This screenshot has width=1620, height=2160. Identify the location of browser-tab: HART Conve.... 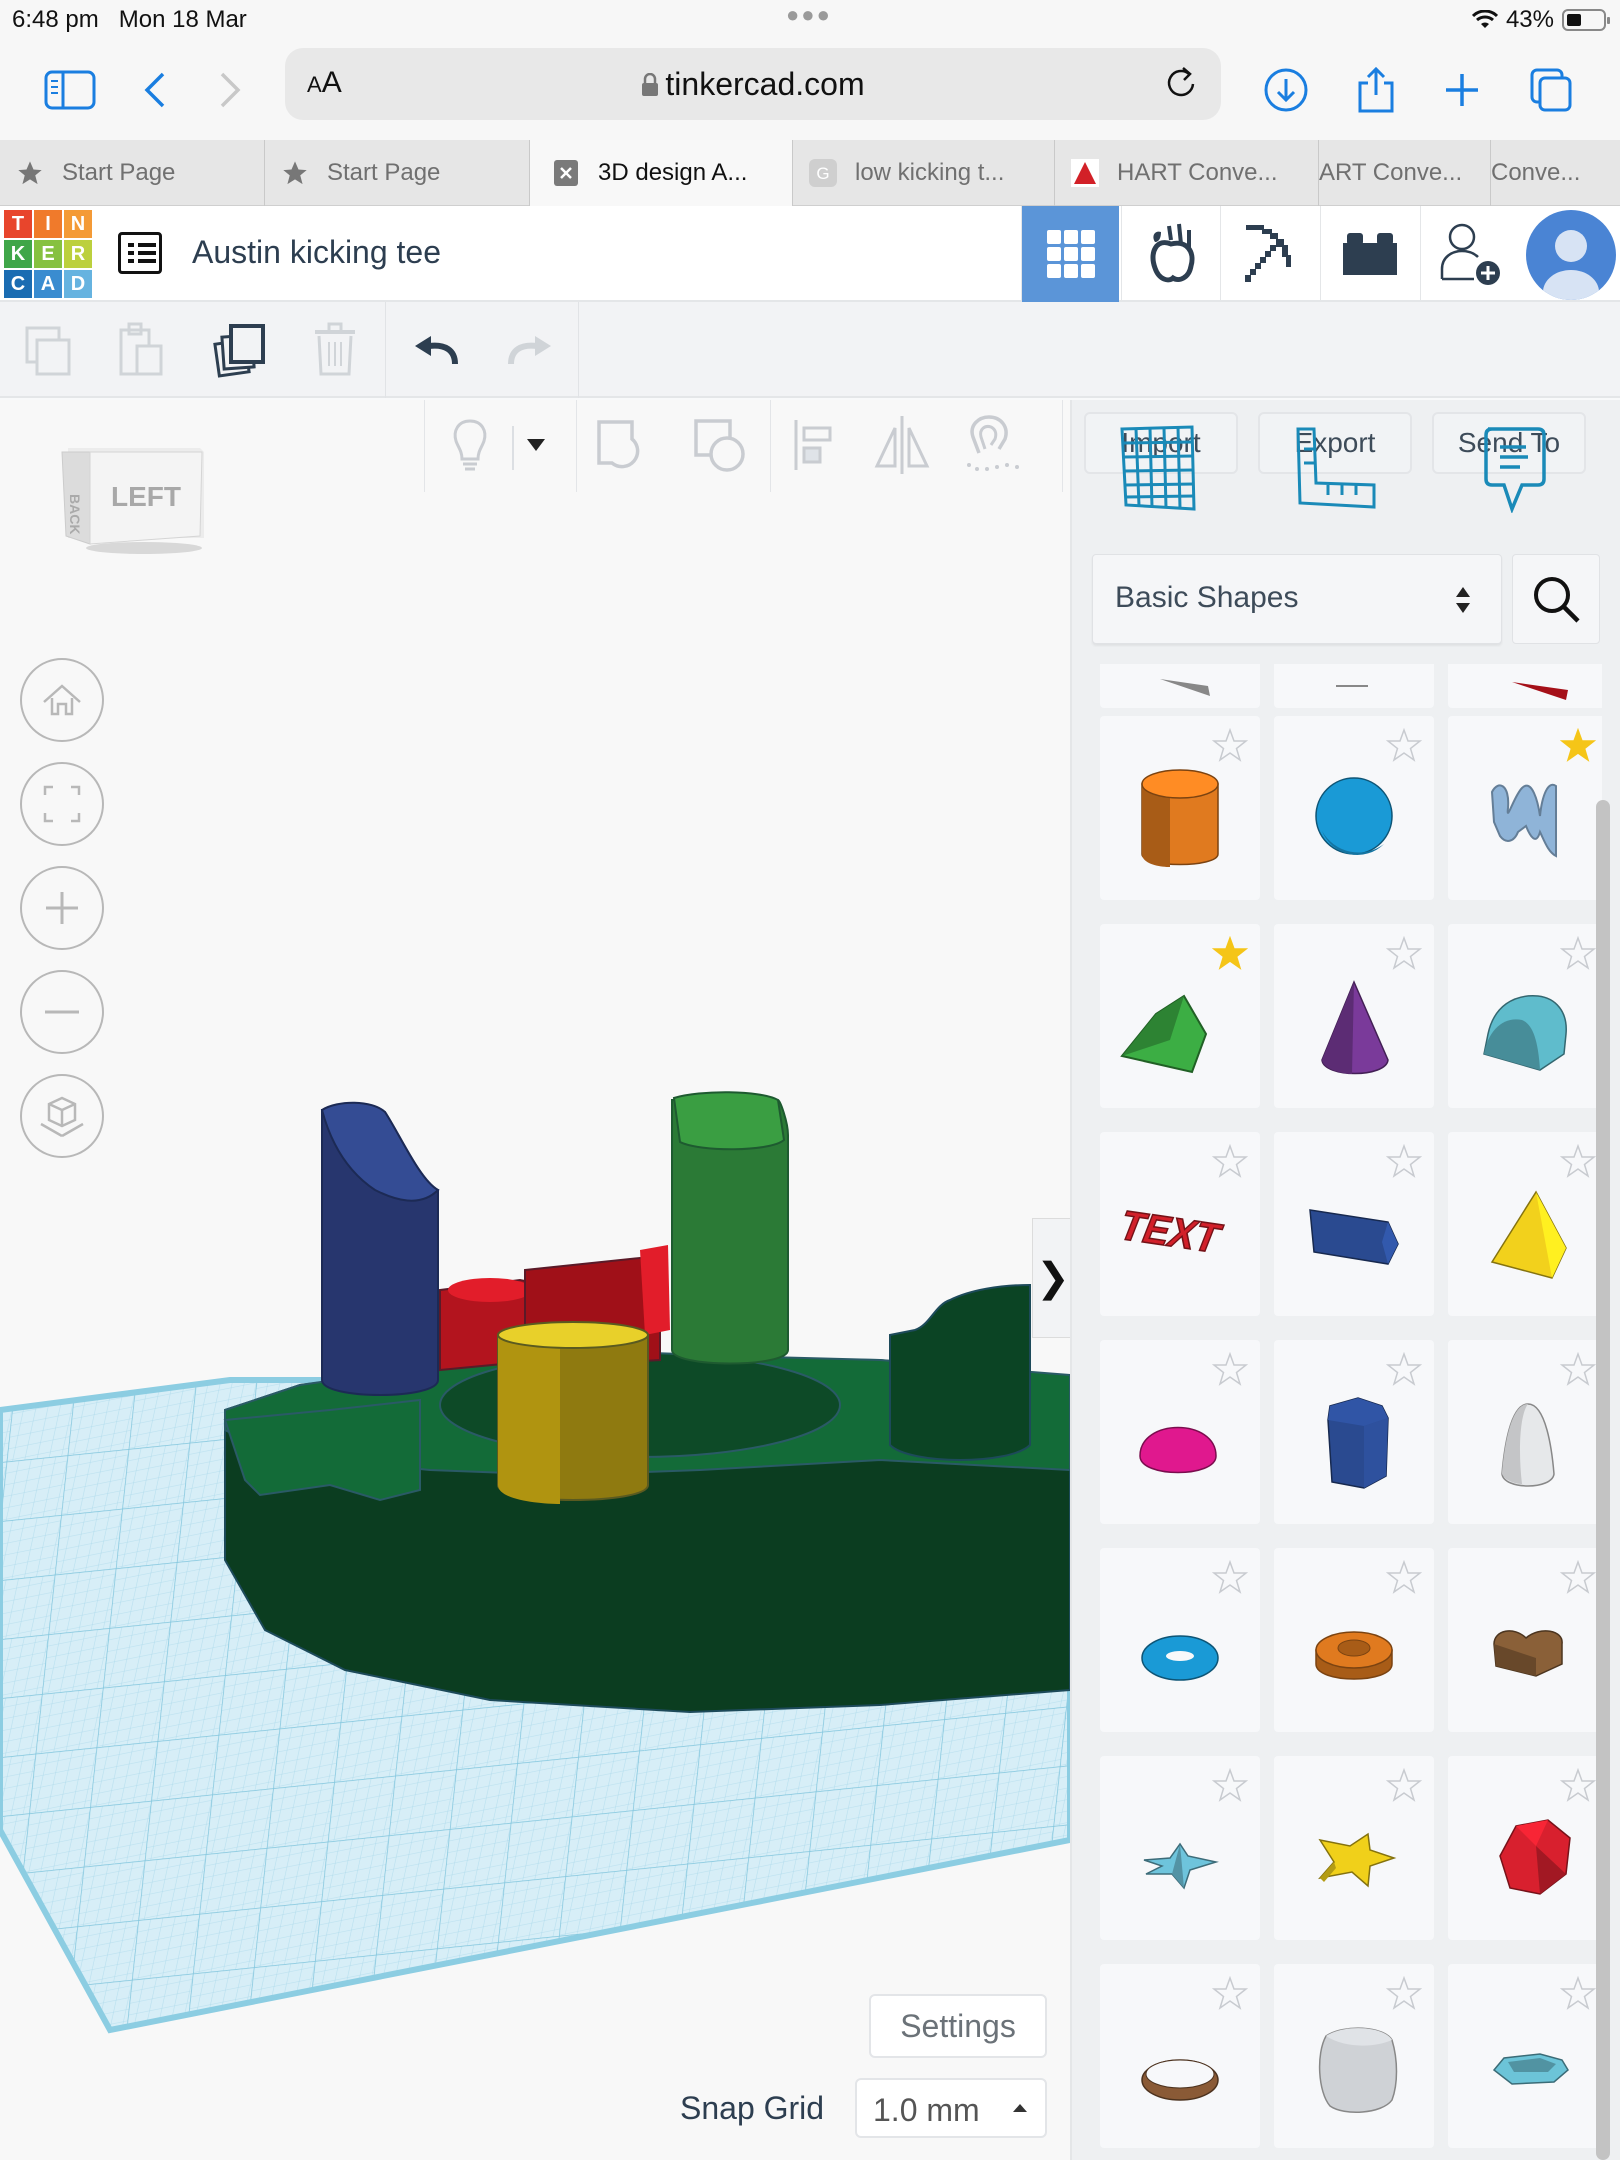
(1187, 173).